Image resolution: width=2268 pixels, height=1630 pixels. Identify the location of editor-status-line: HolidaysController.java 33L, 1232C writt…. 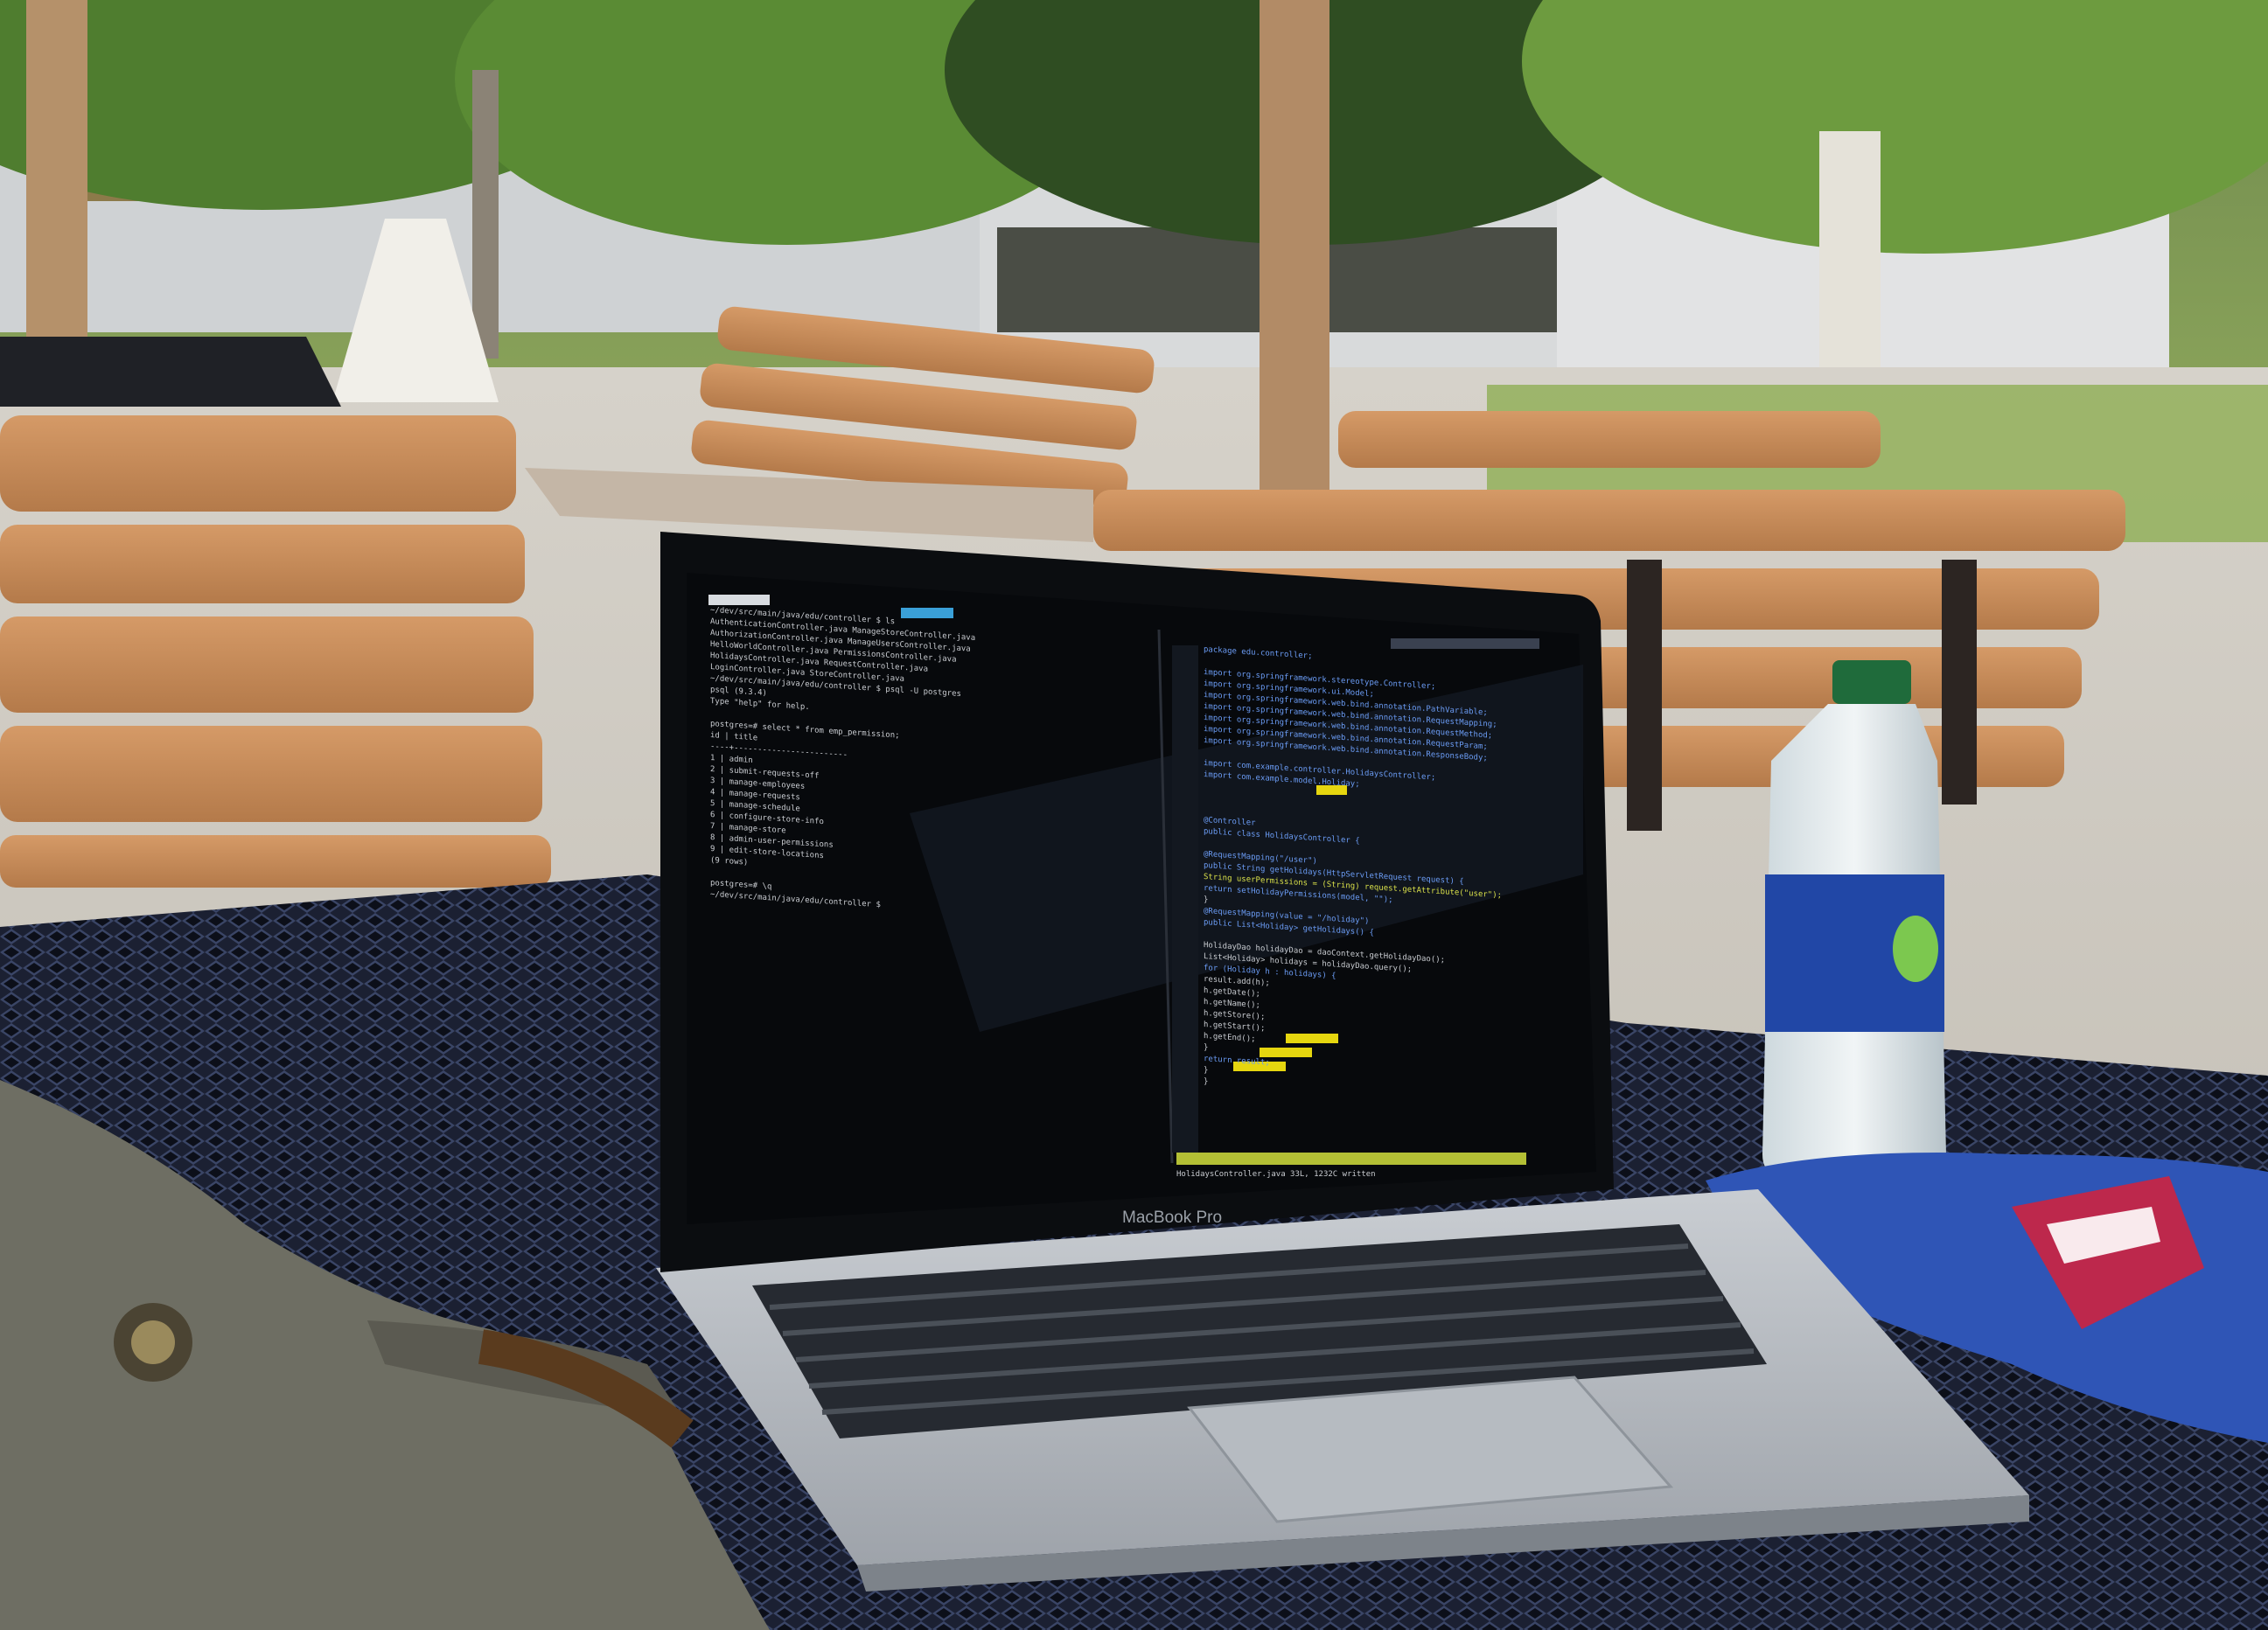
(1276, 1174).